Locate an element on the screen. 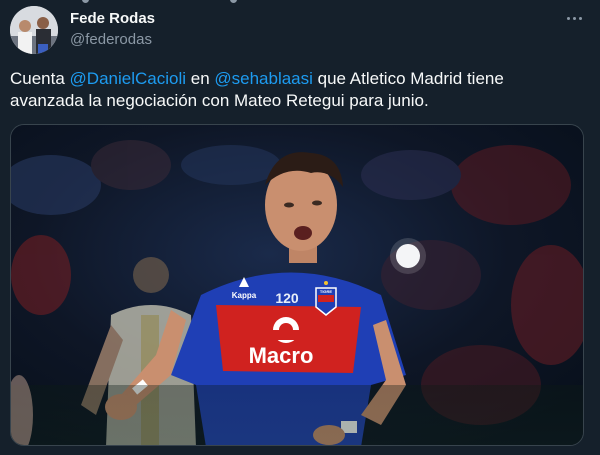  mention-link: @DanielCacioli is located at coordinates (128, 78).